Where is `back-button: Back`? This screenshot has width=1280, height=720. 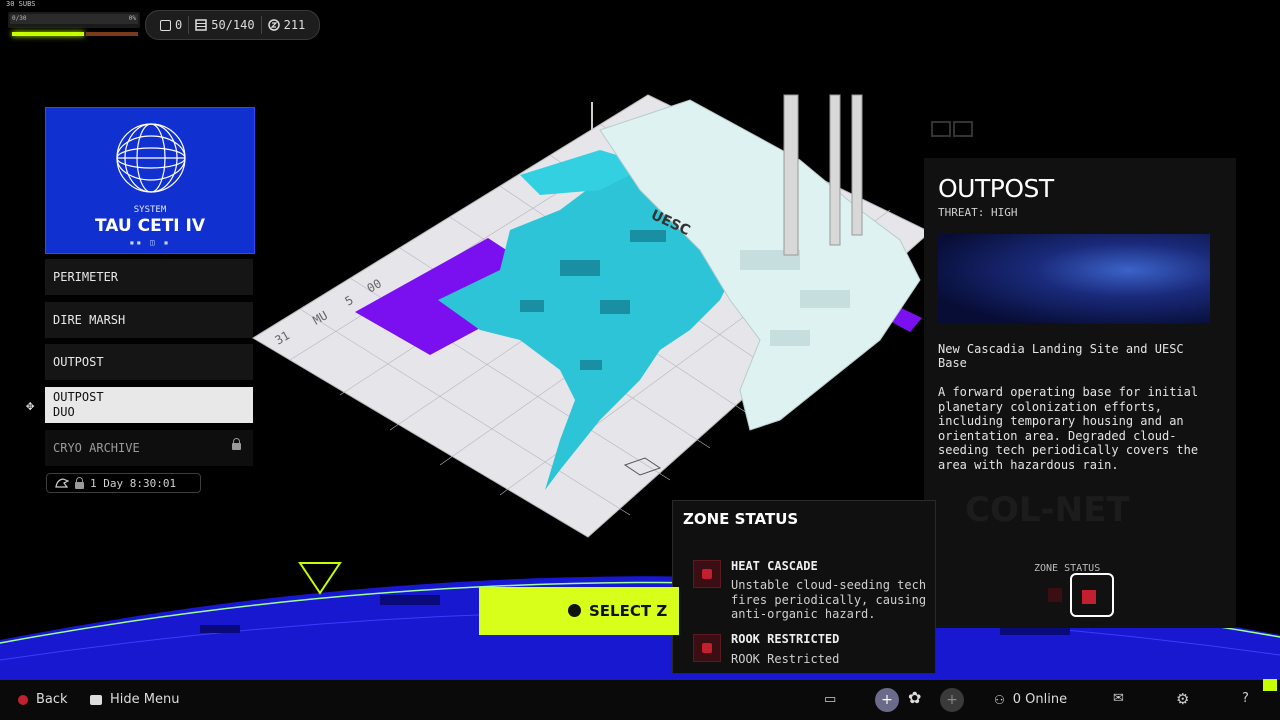
back-button: Back is located at coordinates (43, 699).